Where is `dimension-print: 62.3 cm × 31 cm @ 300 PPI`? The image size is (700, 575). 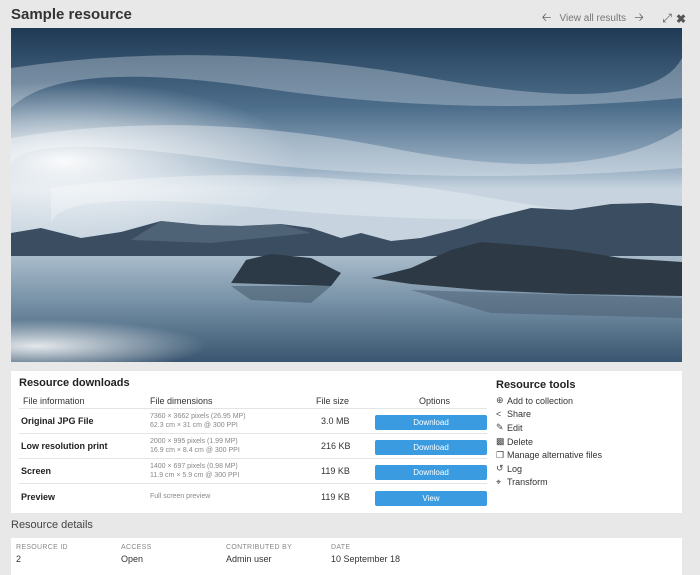 dimension-print: 62.3 cm × 31 cm @ 300 PPI is located at coordinates (194, 425).